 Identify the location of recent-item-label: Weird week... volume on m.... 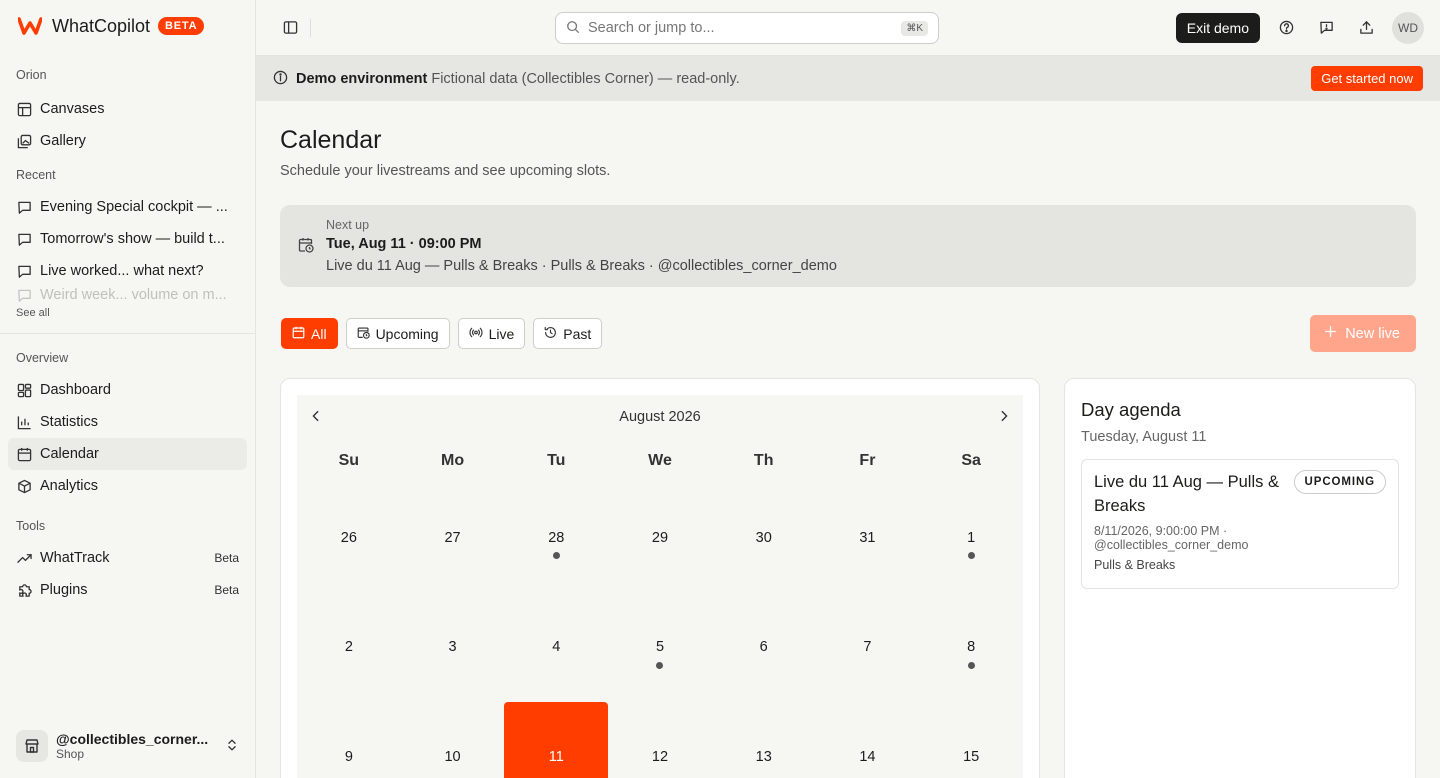
(133, 295).